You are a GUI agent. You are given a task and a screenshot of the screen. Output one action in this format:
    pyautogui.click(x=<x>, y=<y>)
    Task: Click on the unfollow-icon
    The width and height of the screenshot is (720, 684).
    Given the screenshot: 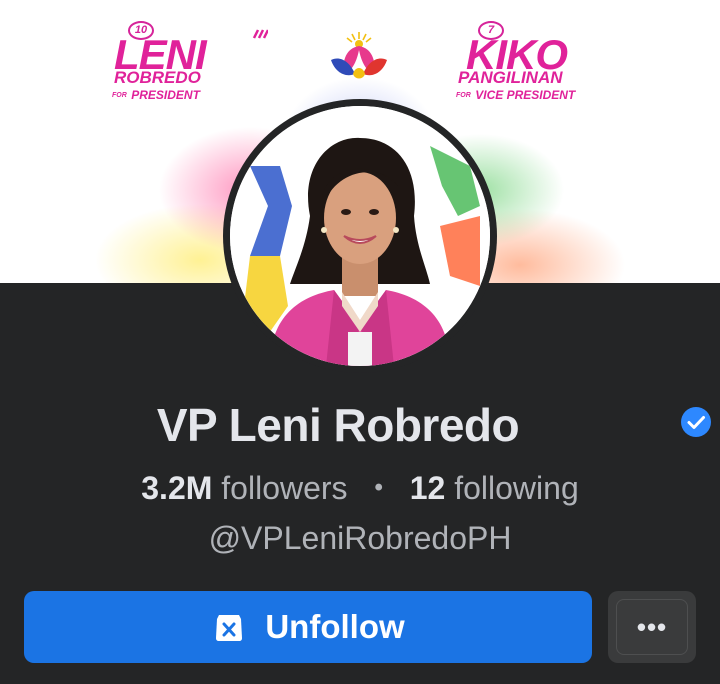 What is the action you would take?
    pyautogui.click(x=229, y=628)
    